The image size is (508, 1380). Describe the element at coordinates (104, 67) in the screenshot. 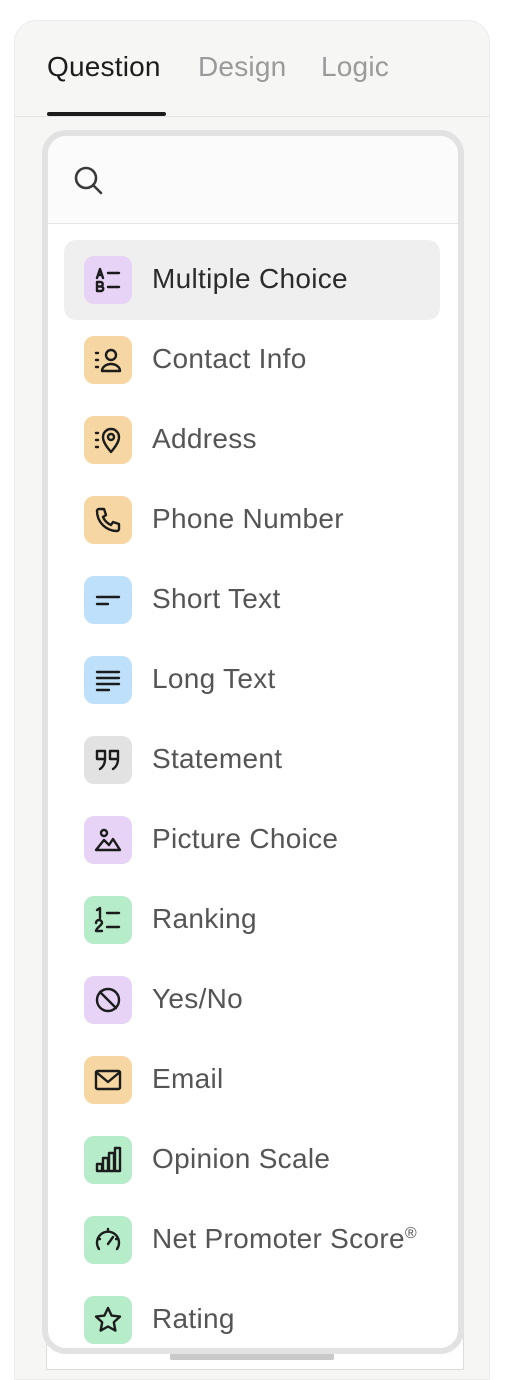

I see `tab-question: Question` at that location.